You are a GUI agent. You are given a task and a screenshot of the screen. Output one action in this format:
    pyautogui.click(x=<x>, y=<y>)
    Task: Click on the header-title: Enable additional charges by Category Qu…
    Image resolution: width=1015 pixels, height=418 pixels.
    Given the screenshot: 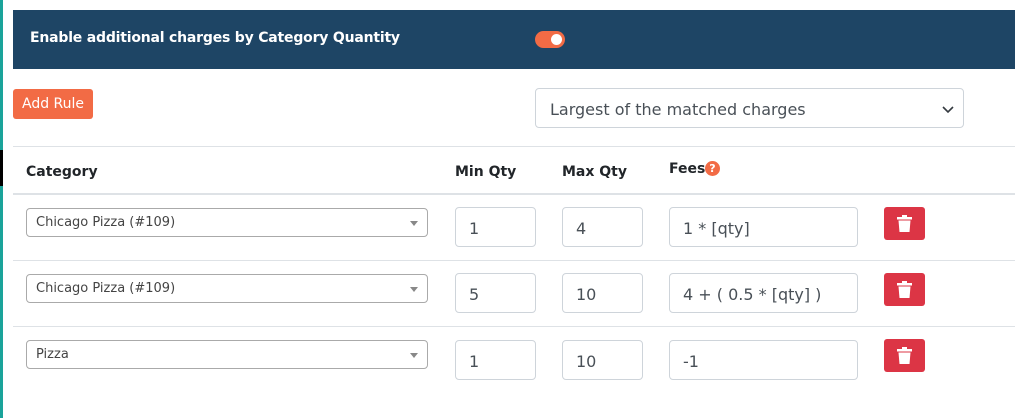 What is the action you would take?
    pyautogui.click(x=215, y=38)
    